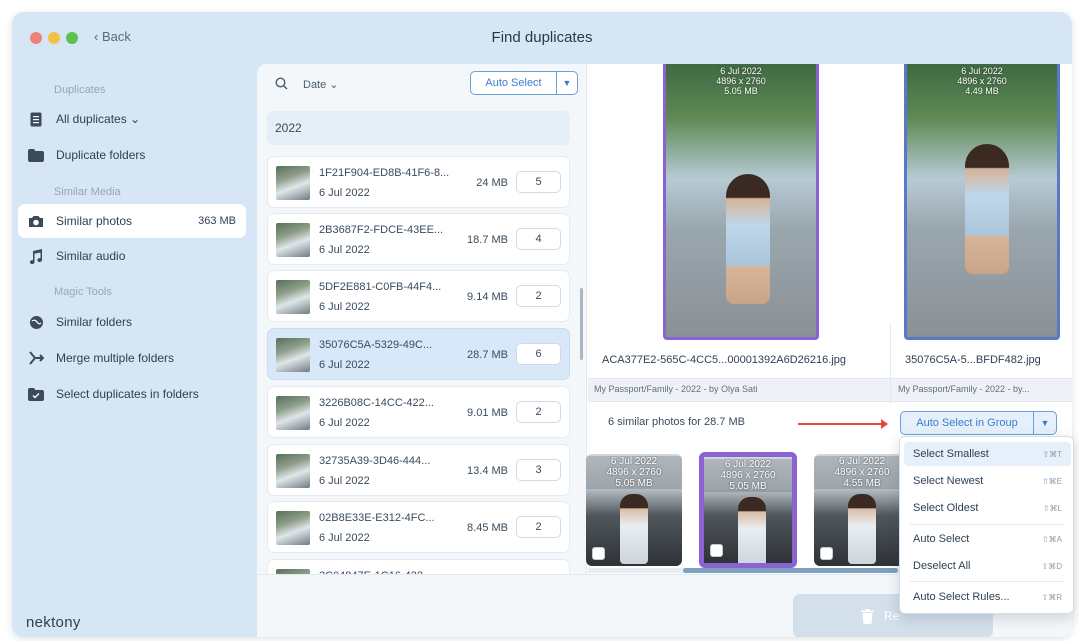  Describe the element at coordinates (83, 292) in the screenshot. I see `sidebar-section-magic-tools: Magic Tools` at that location.